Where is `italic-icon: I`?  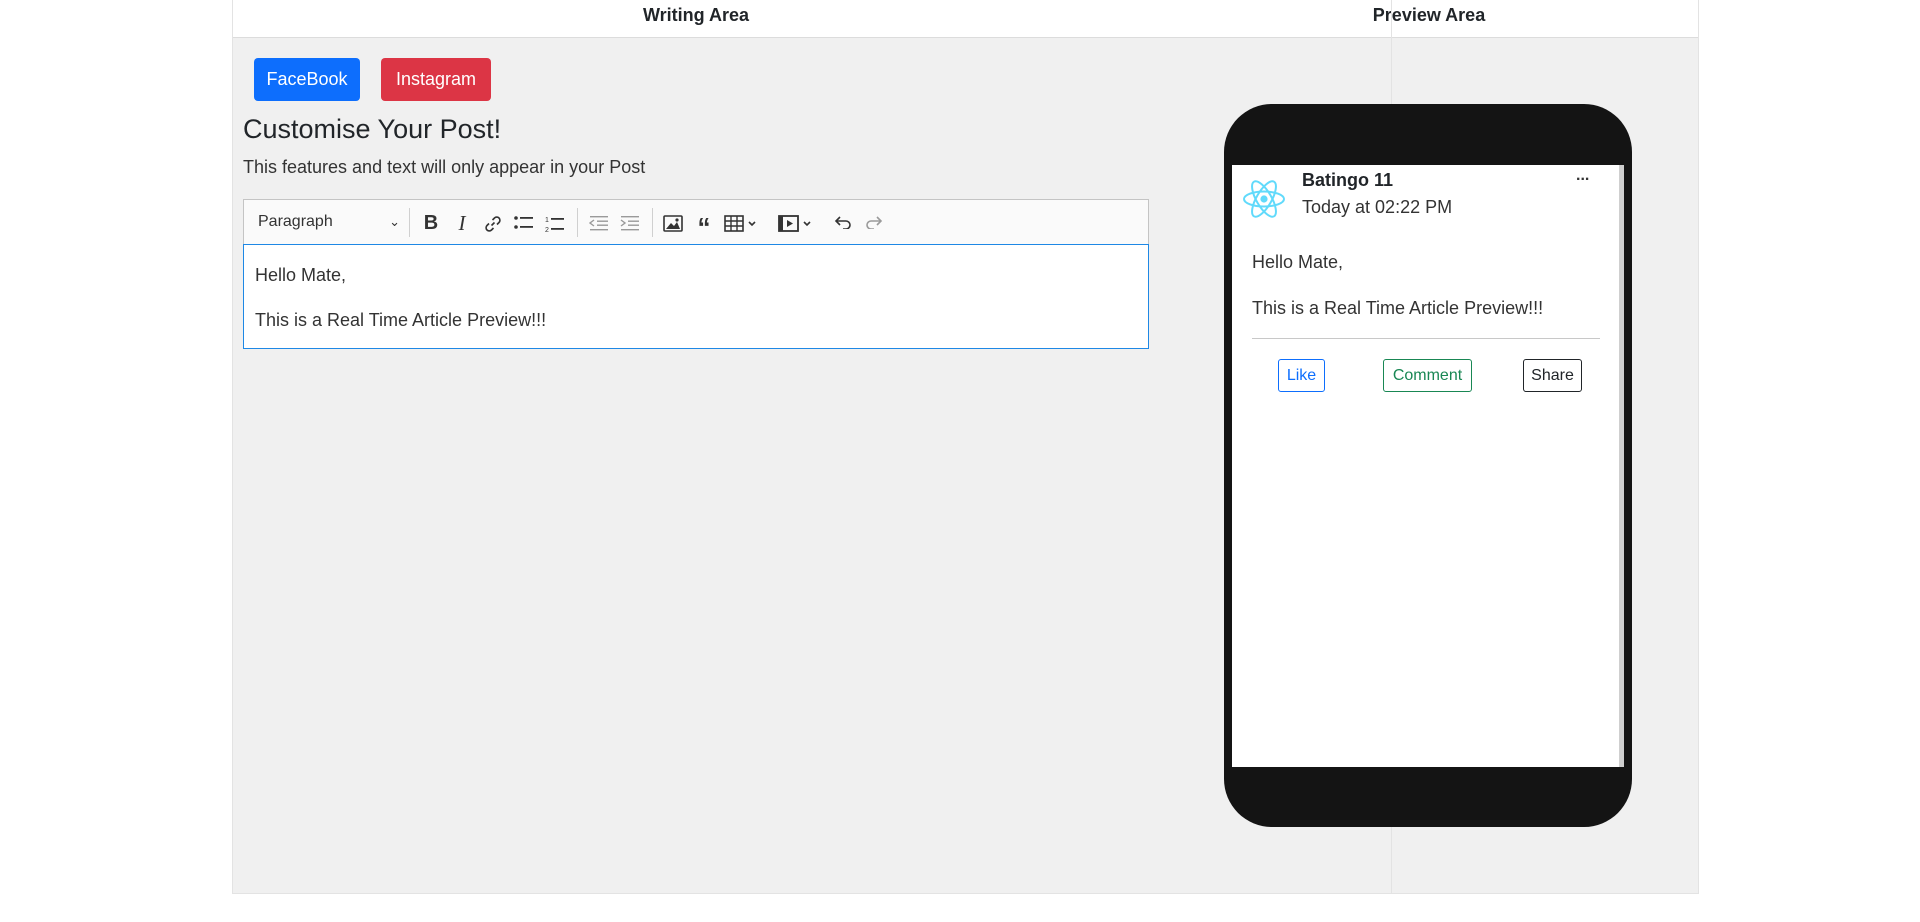 italic-icon: I is located at coordinates (462, 223).